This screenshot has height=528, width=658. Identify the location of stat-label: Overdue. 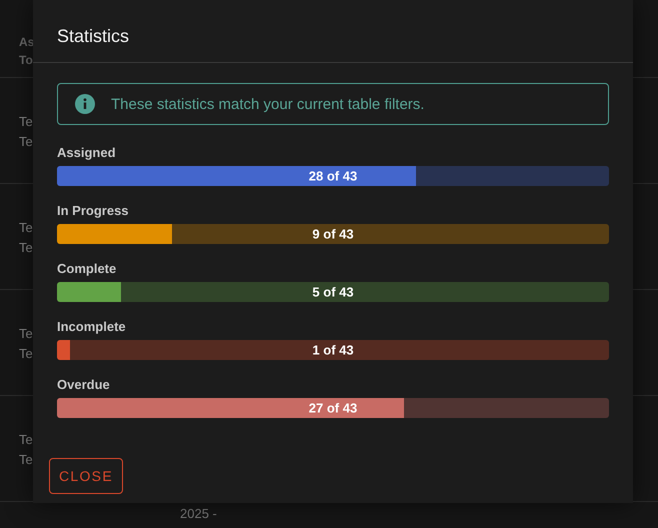
(83, 384).